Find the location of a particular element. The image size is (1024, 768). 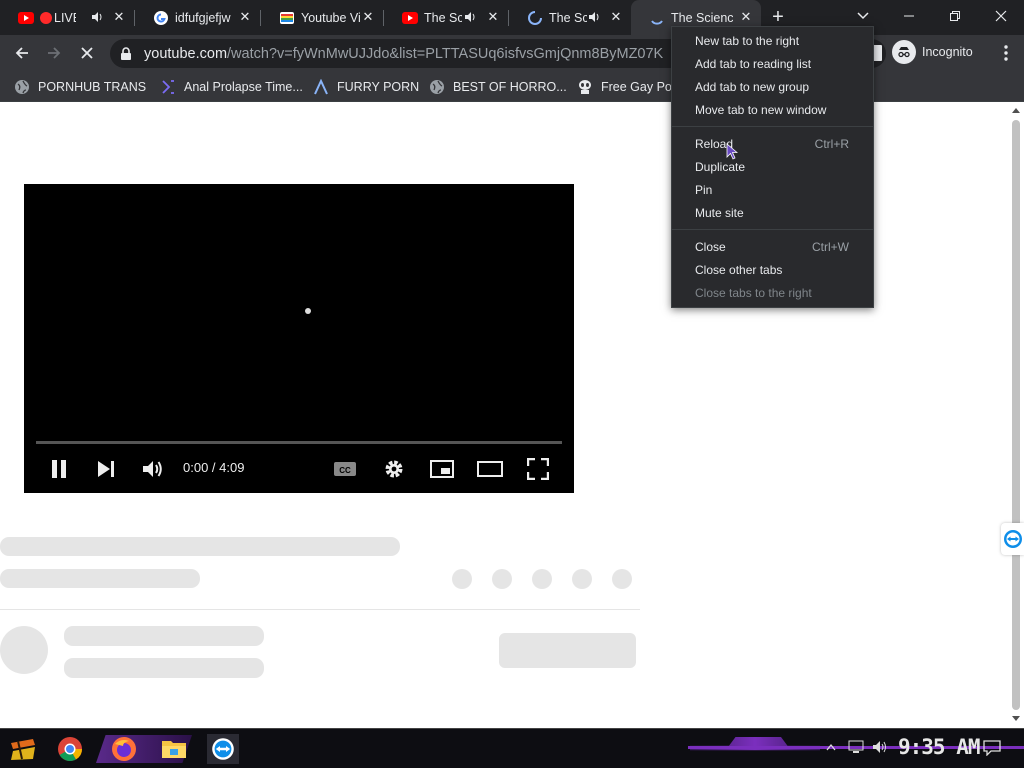

menu-item-duplicate: Duplicate is located at coordinates (772, 167).